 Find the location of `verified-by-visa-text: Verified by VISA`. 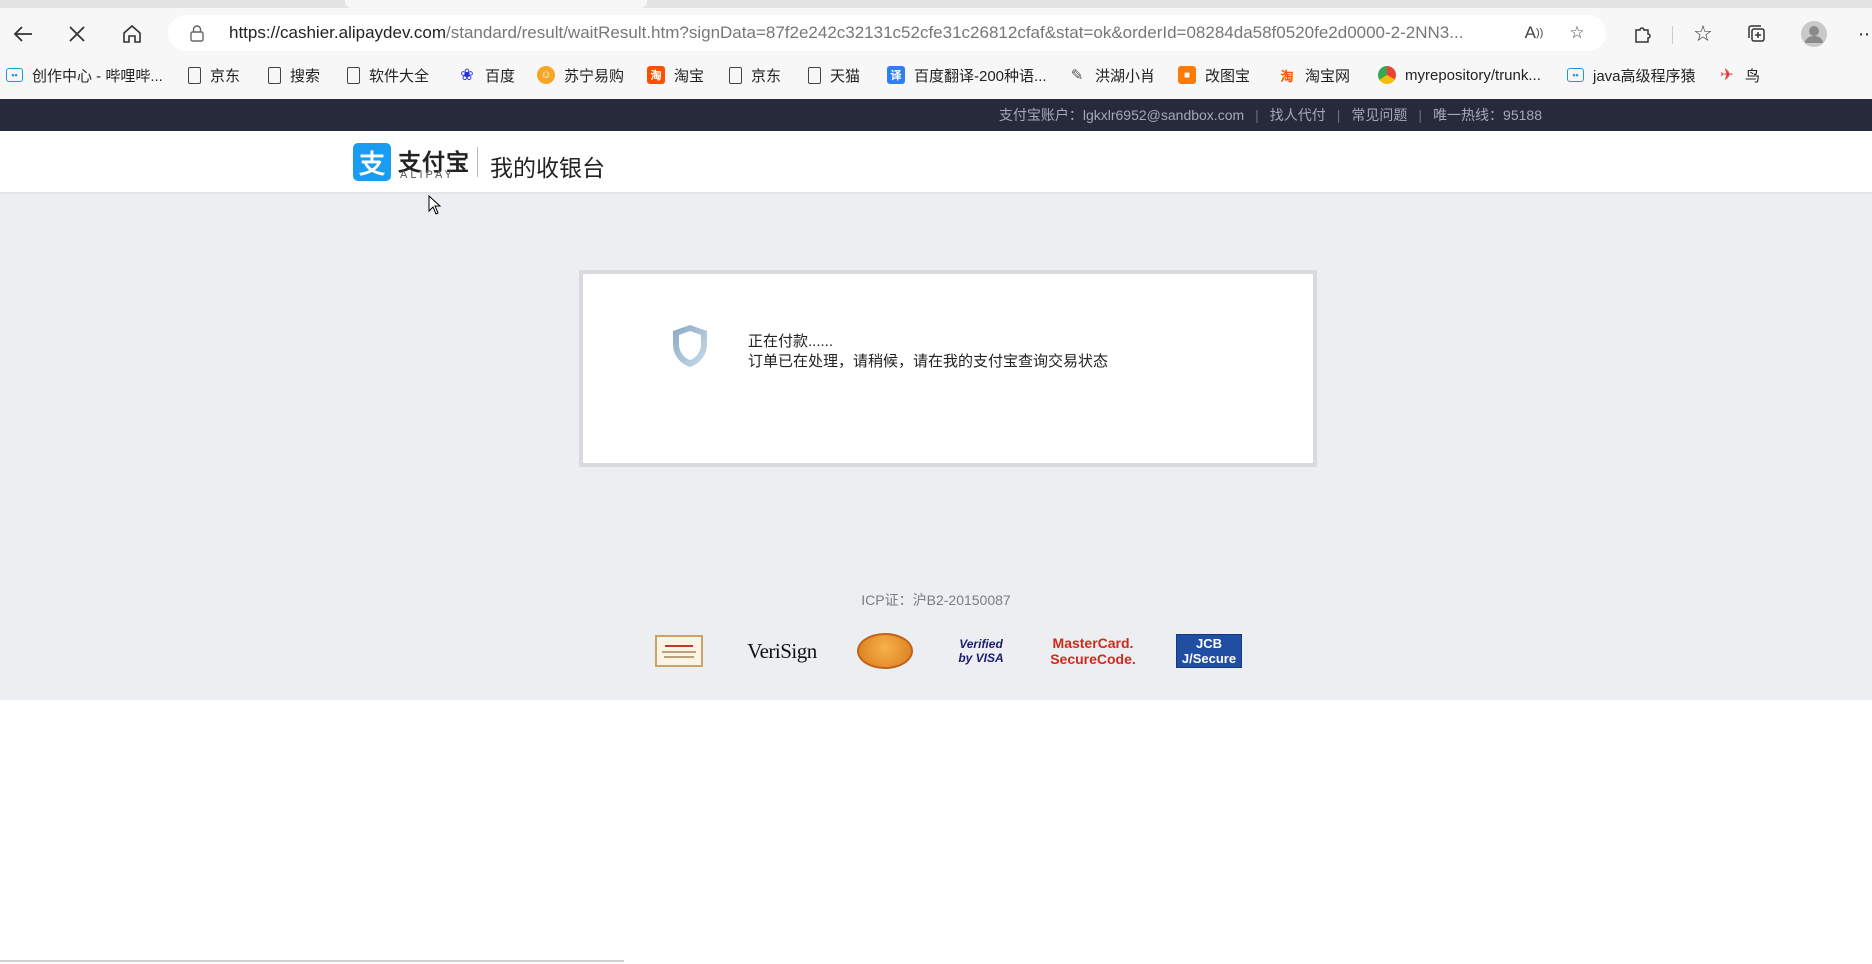

verified-by-visa-text: Verified by VISA is located at coordinates (981, 651).